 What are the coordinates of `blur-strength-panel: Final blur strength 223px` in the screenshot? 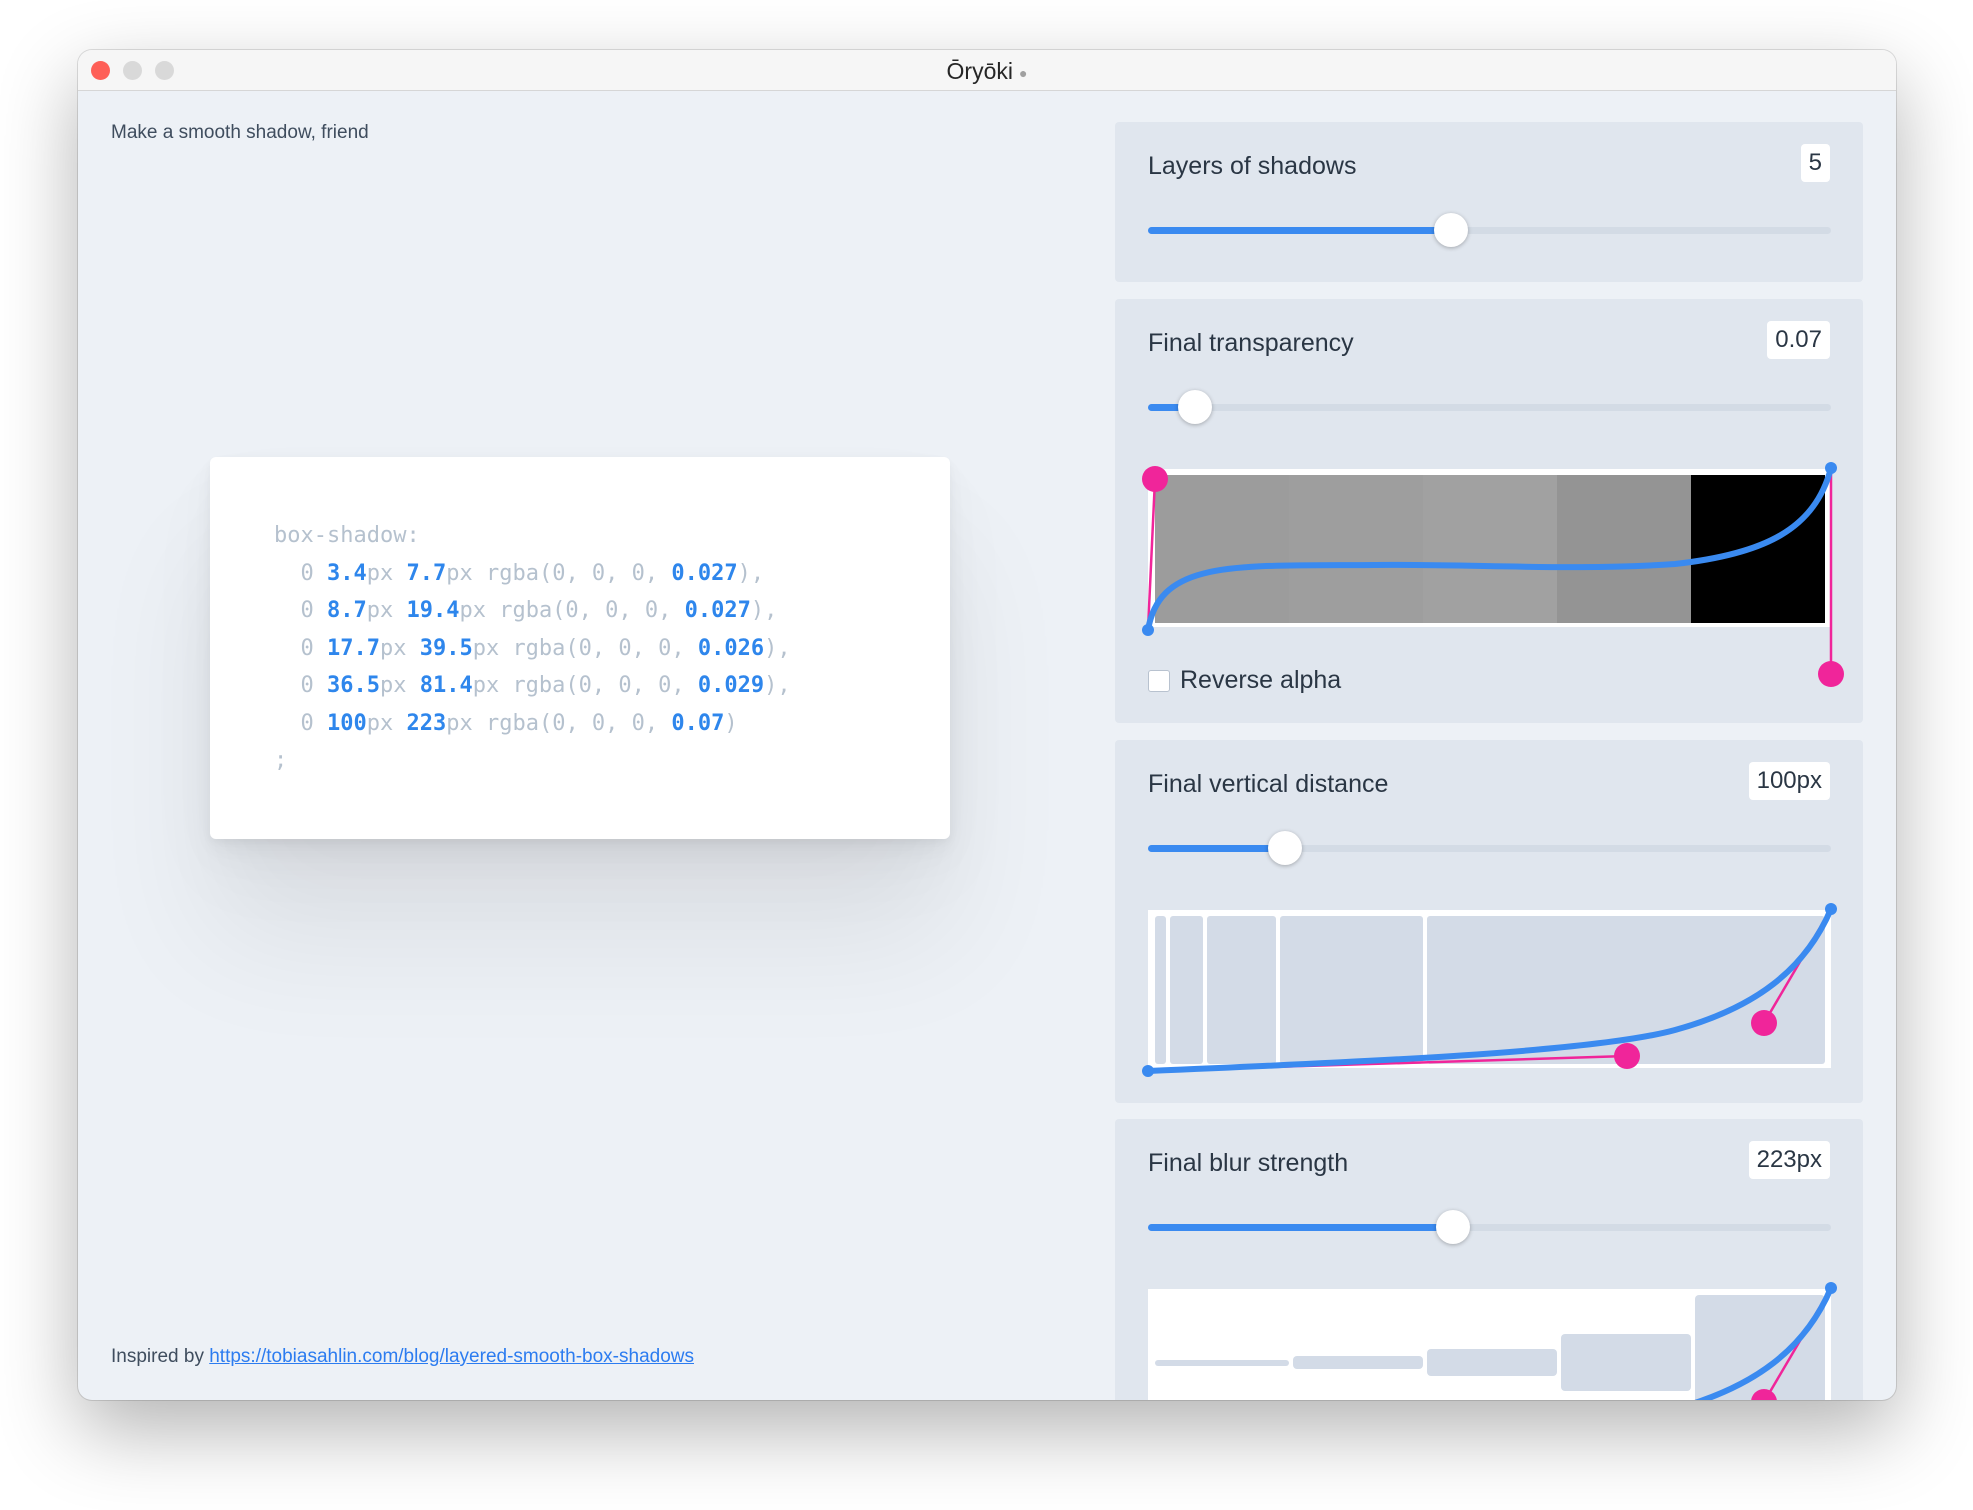 It's located at (1489, 1259).